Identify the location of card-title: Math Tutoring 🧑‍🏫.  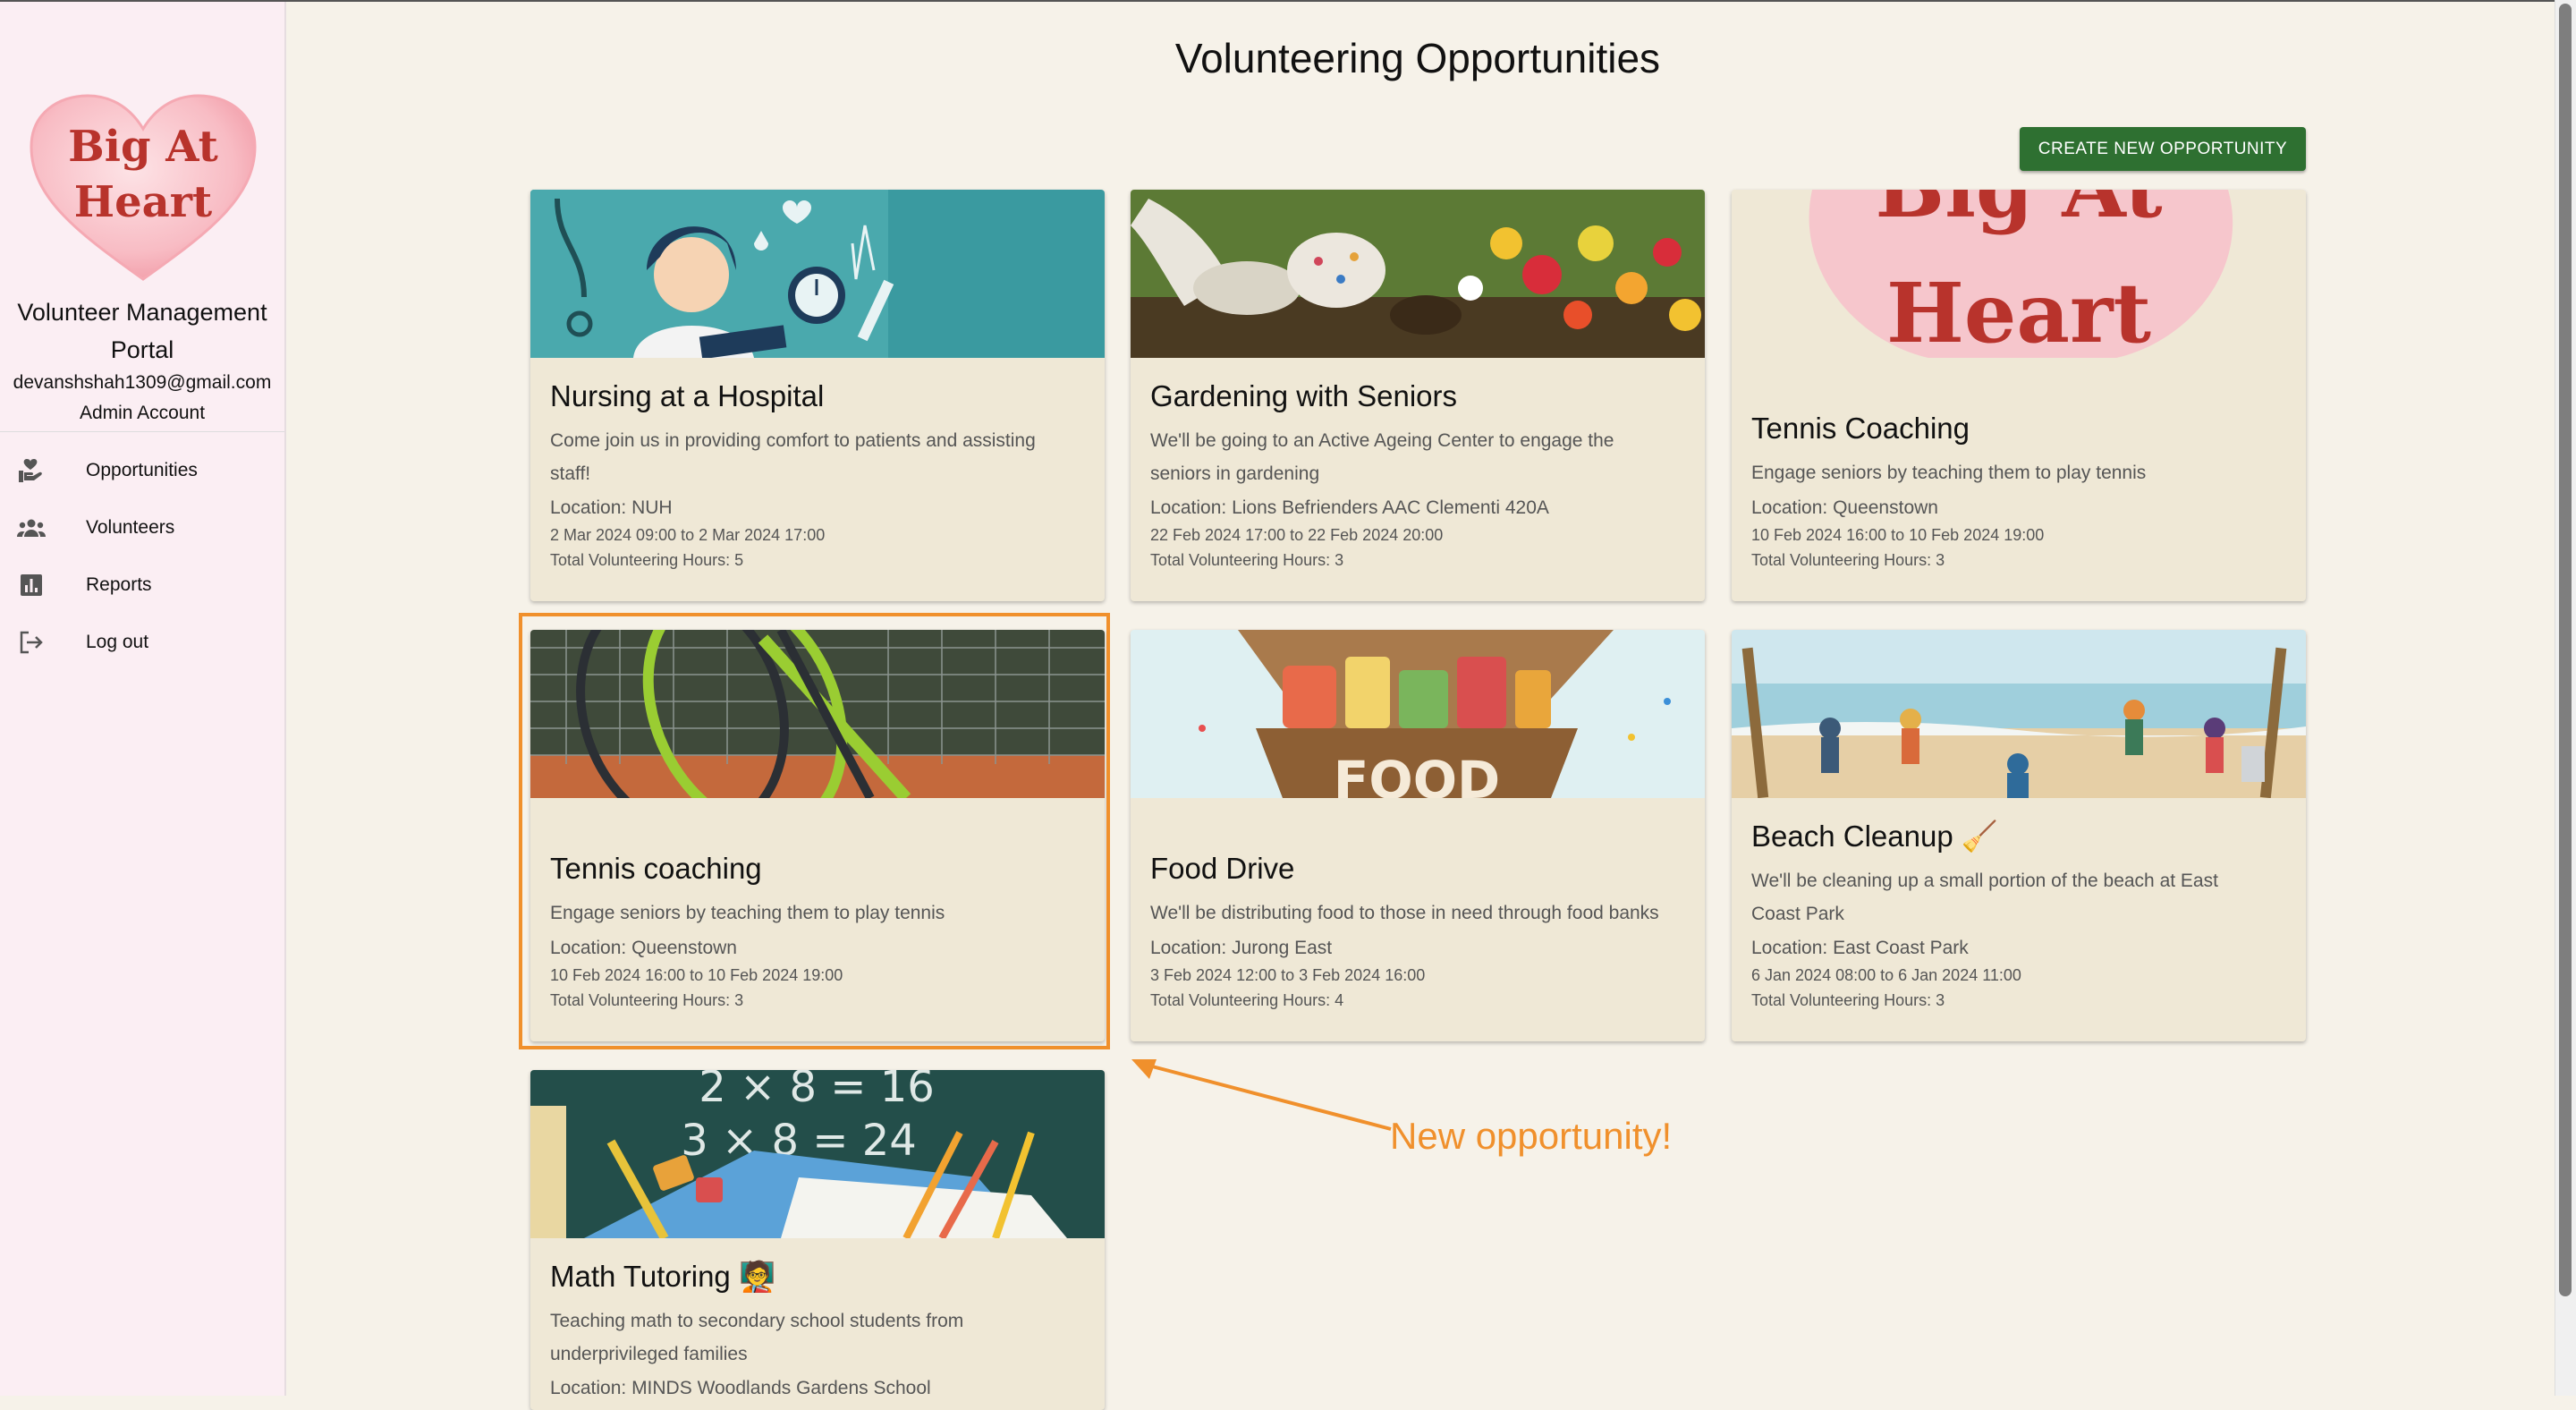
(663, 1277).